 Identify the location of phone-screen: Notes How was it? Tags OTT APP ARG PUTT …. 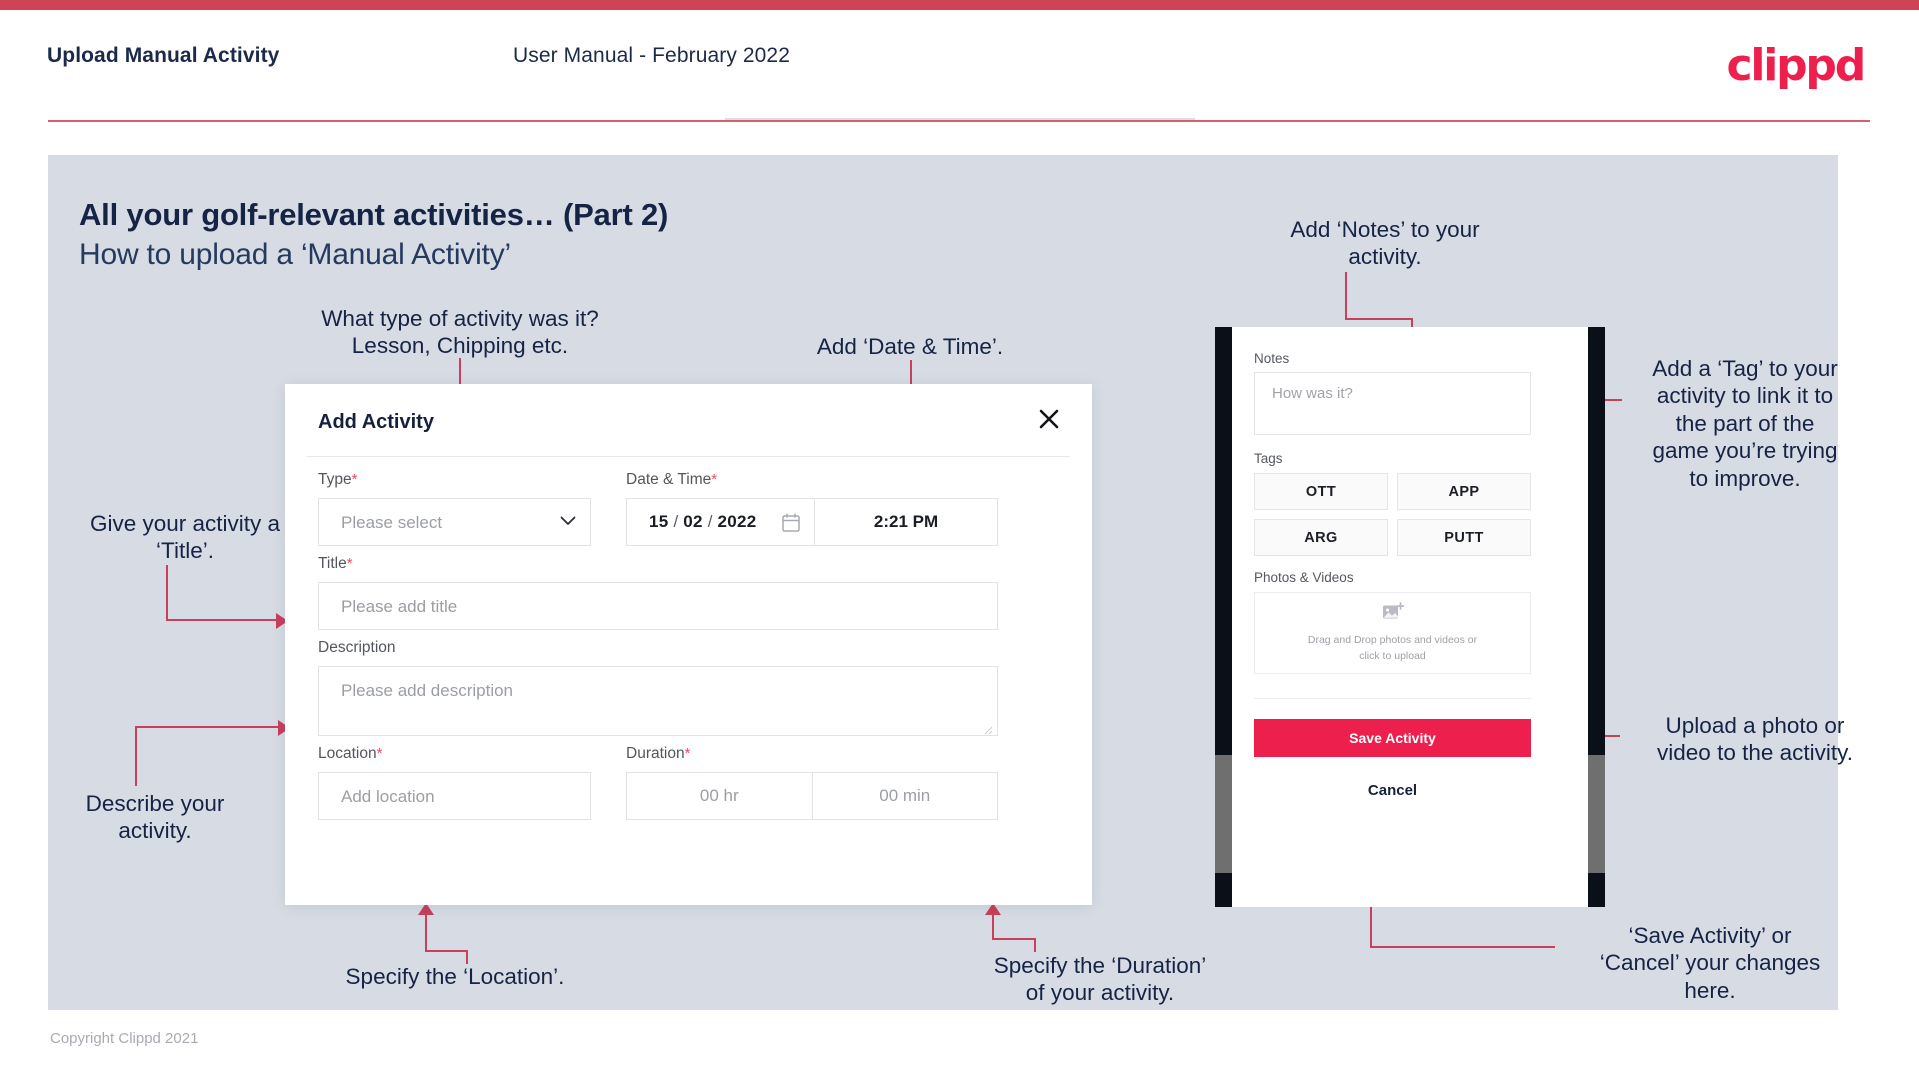
(1410, 617).